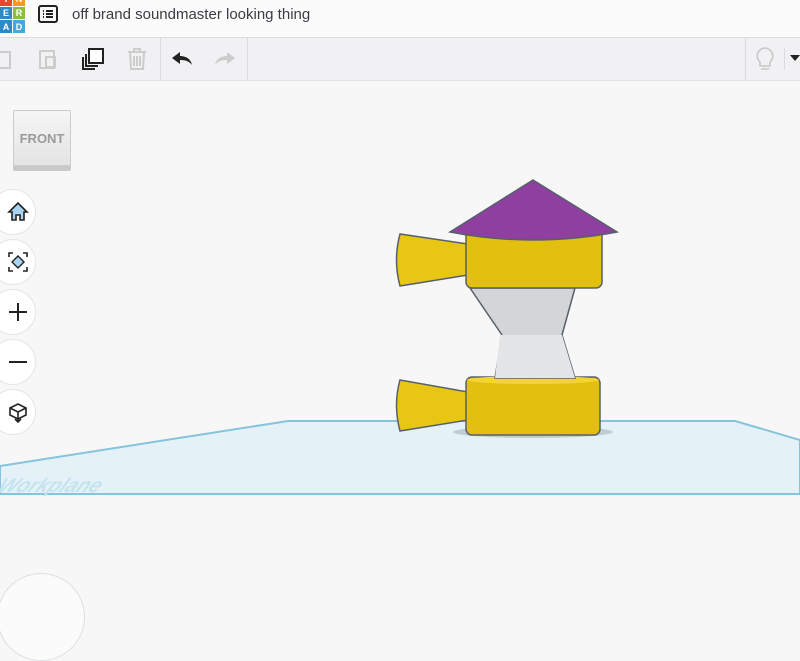 Image resolution: width=800 pixels, height=661 pixels. I want to click on undo-icon, so click(182, 59).